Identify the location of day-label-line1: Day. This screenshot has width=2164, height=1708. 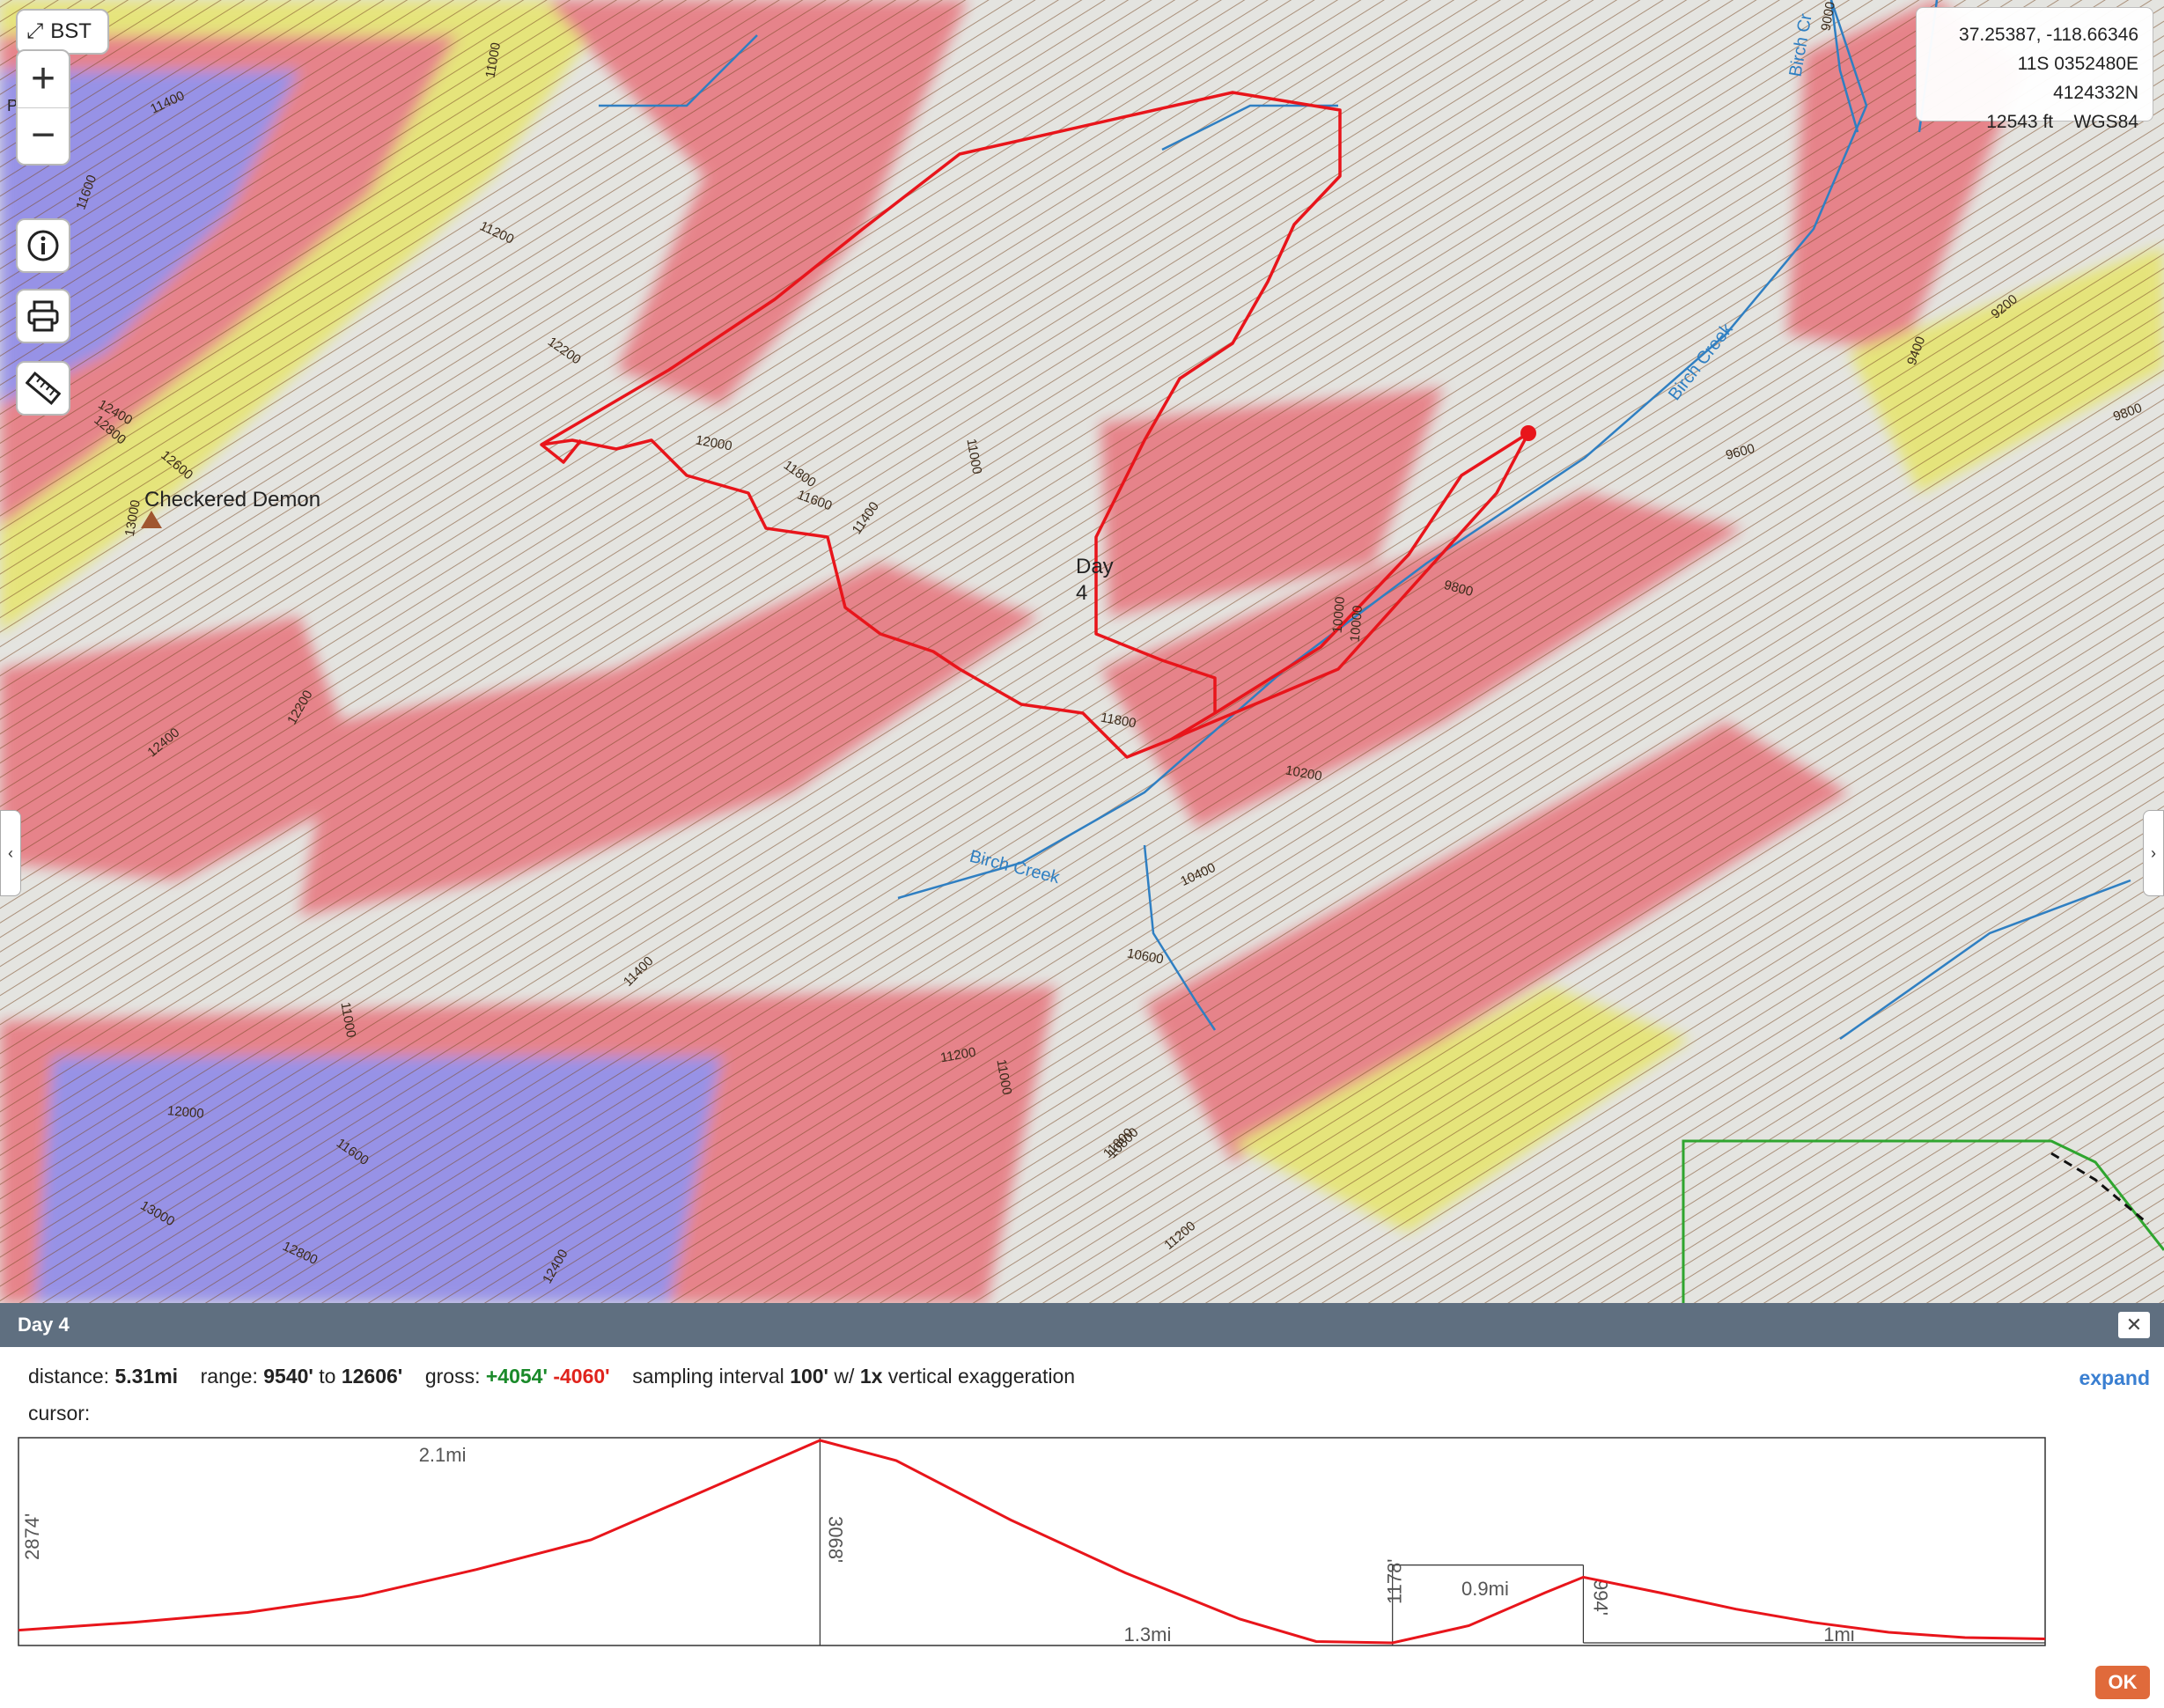
(1095, 566).